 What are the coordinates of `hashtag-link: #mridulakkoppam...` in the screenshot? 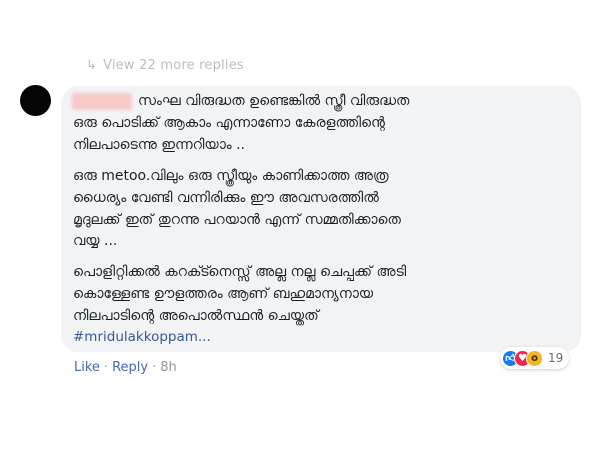 It's located at (142, 337).